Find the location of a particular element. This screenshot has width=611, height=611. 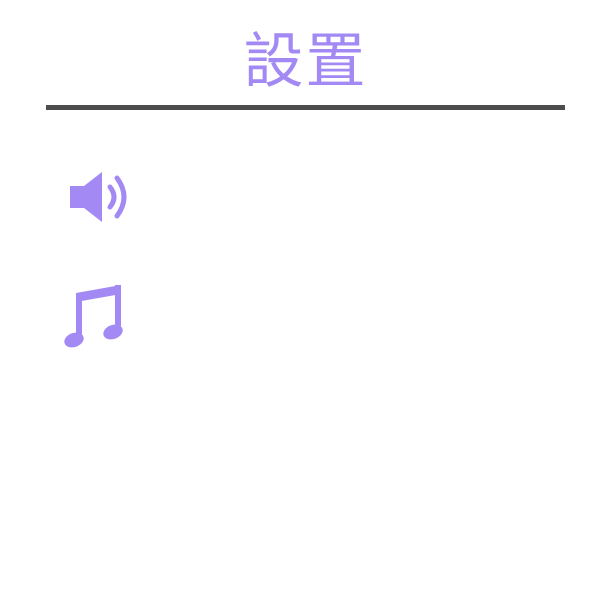

page-title: 設置 is located at coordinates (305, 62).